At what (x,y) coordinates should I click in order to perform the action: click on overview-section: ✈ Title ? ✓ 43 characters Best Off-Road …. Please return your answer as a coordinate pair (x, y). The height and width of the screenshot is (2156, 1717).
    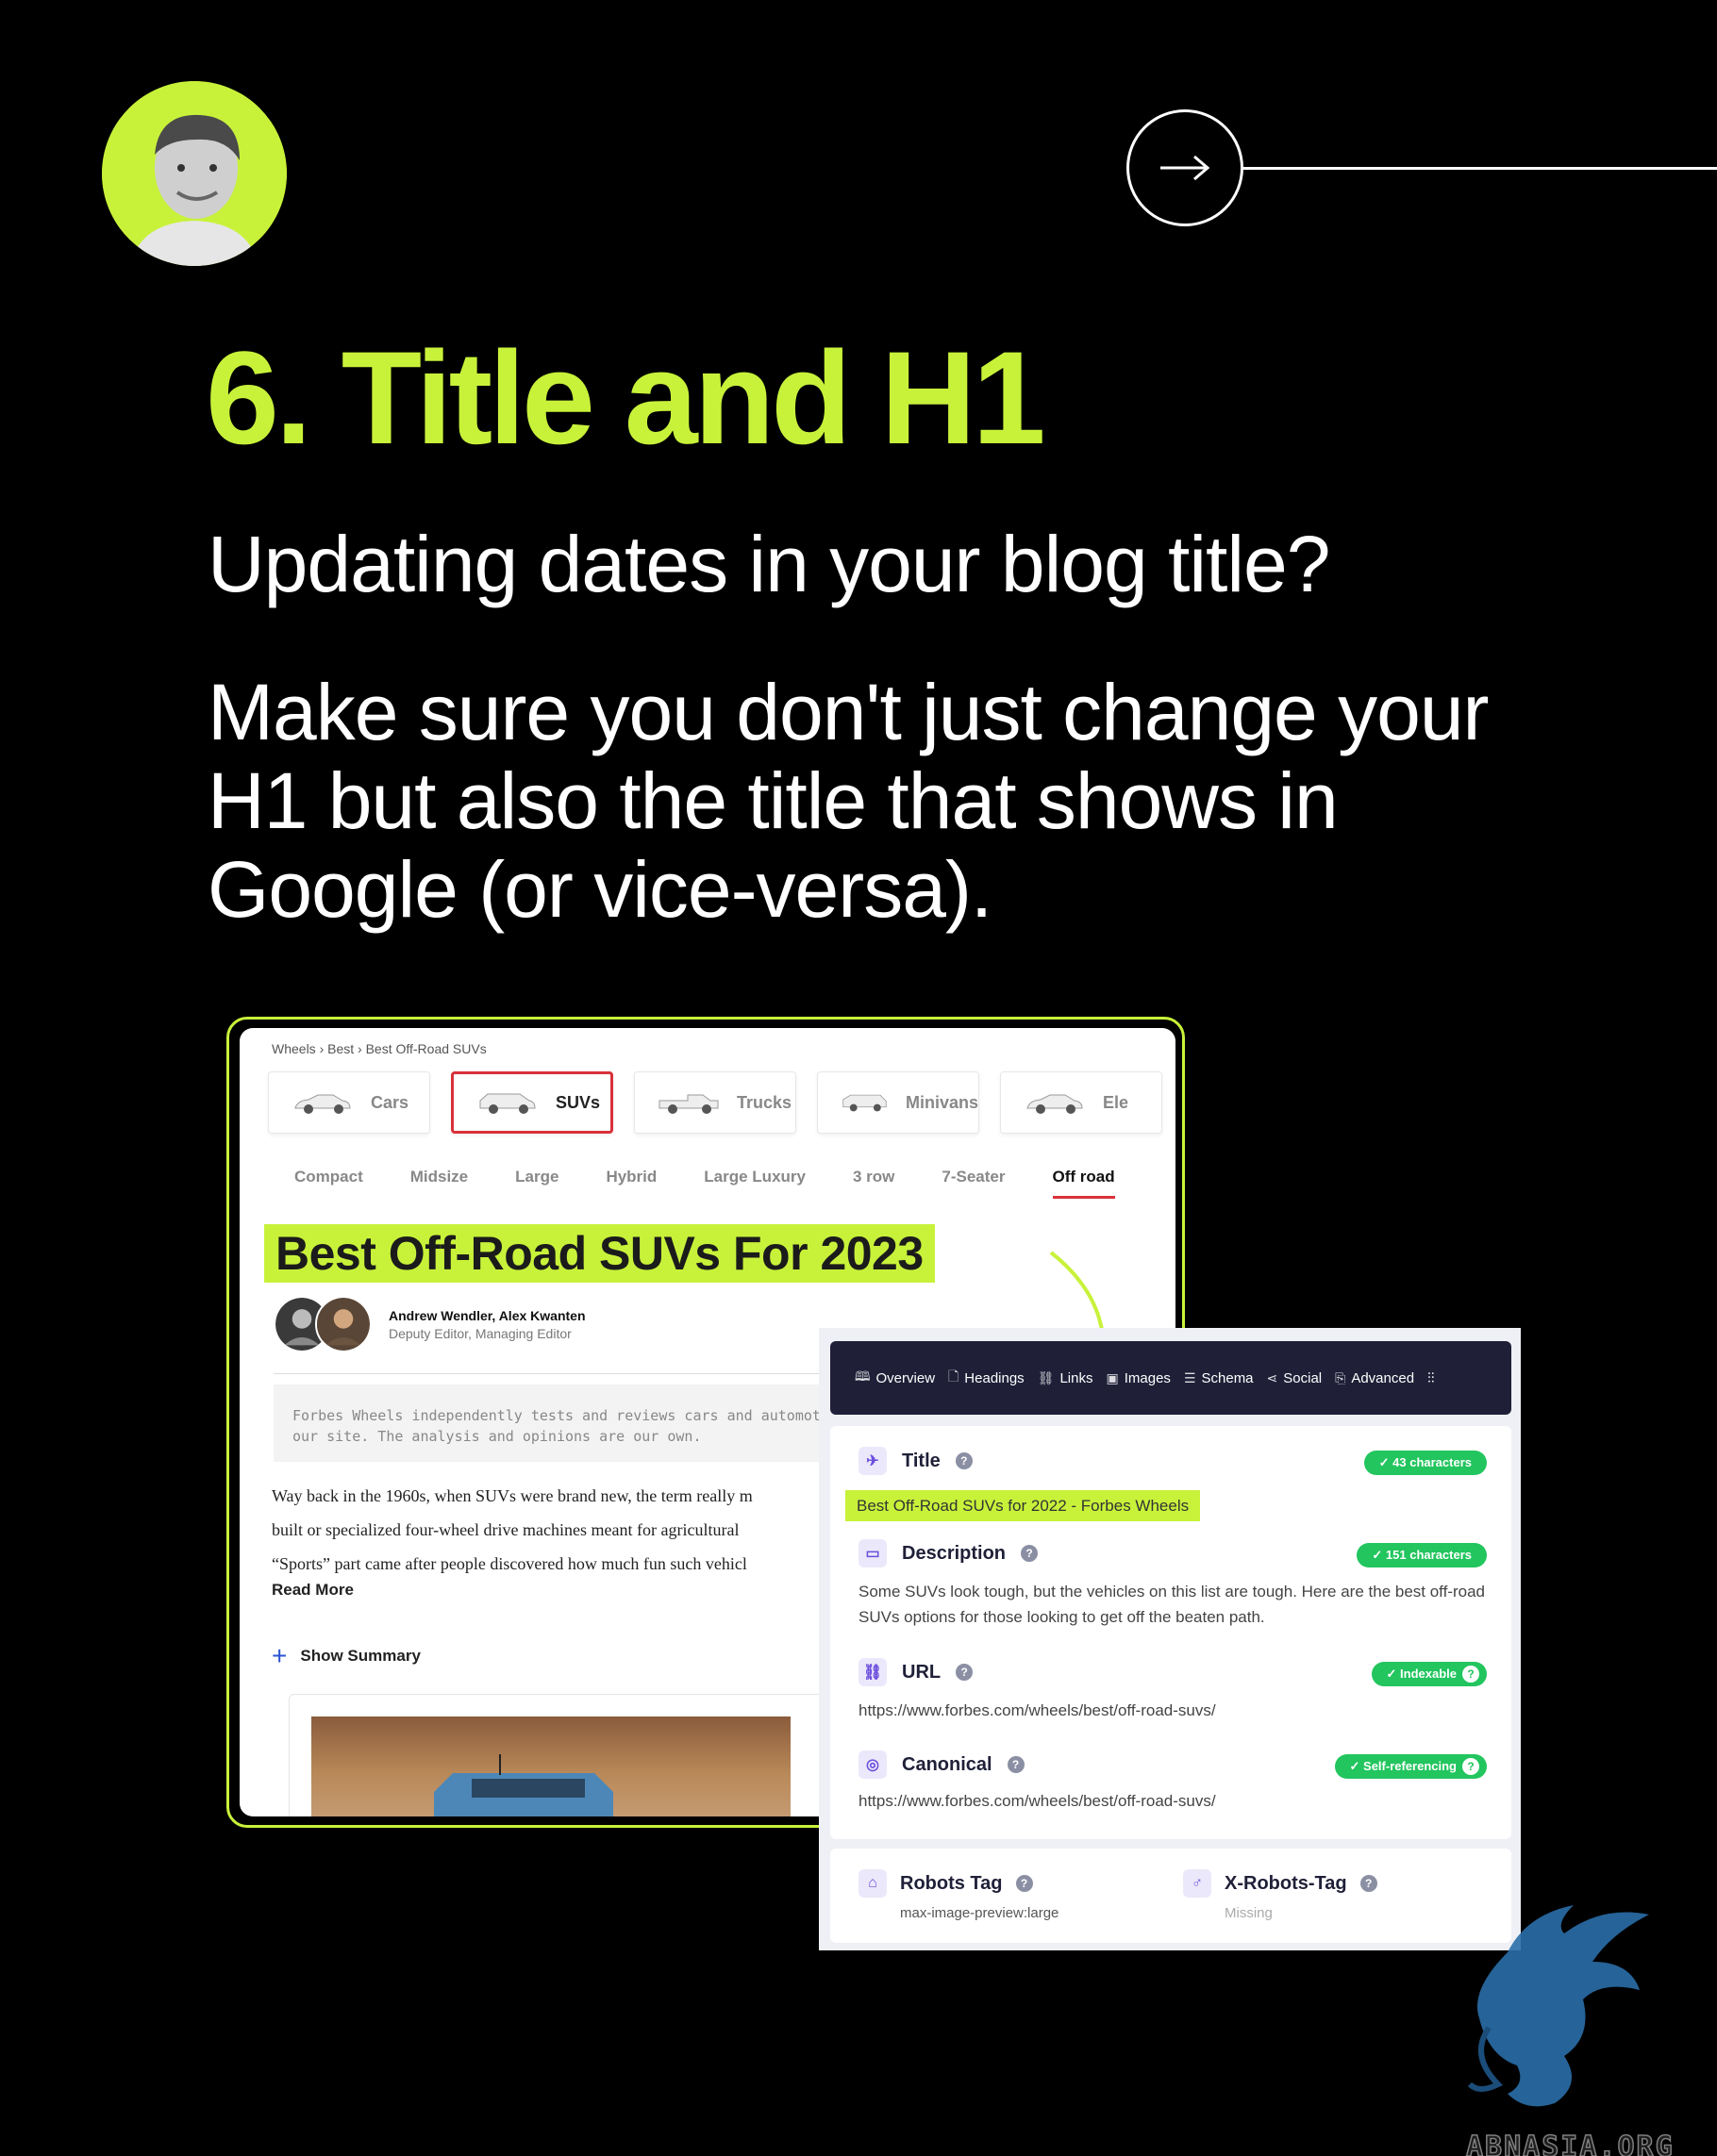
    Looking at the image, I should click on (1170, 1632).